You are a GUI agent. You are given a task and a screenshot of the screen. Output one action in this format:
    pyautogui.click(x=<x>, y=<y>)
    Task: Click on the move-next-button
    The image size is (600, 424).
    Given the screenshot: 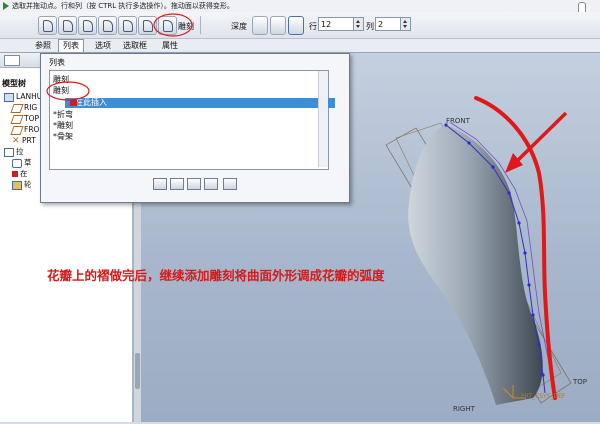 What is the action you would take?
    pyautogui.click(x=194, y=184)
    